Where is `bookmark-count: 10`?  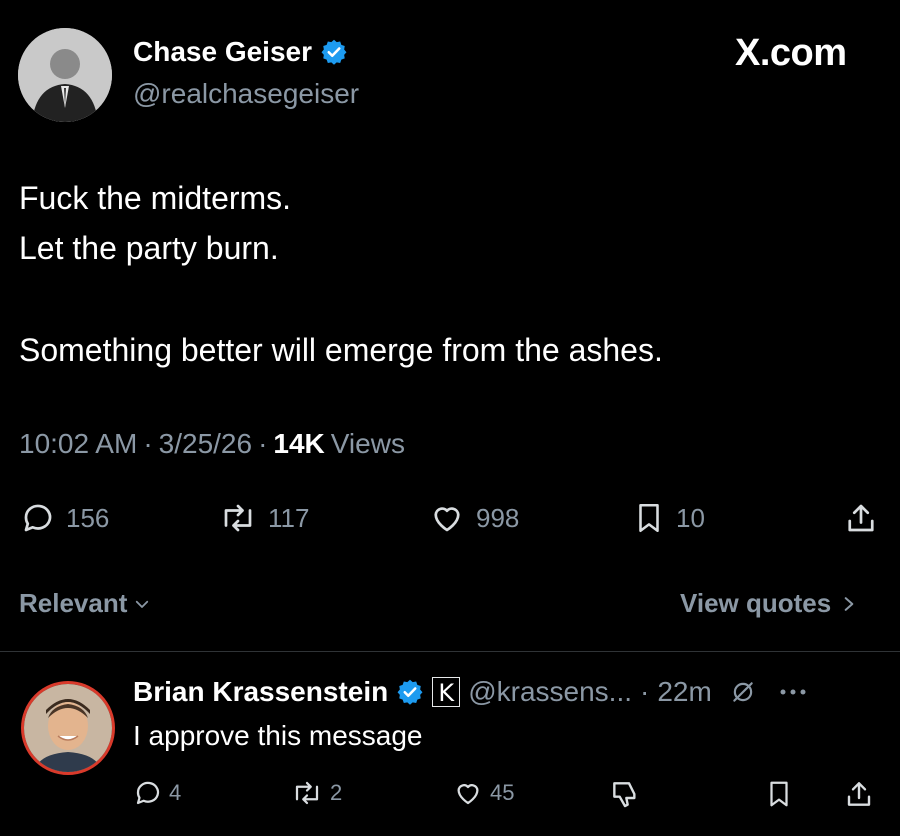 bookmark-count: 10 is located at coordinates (690, 517).